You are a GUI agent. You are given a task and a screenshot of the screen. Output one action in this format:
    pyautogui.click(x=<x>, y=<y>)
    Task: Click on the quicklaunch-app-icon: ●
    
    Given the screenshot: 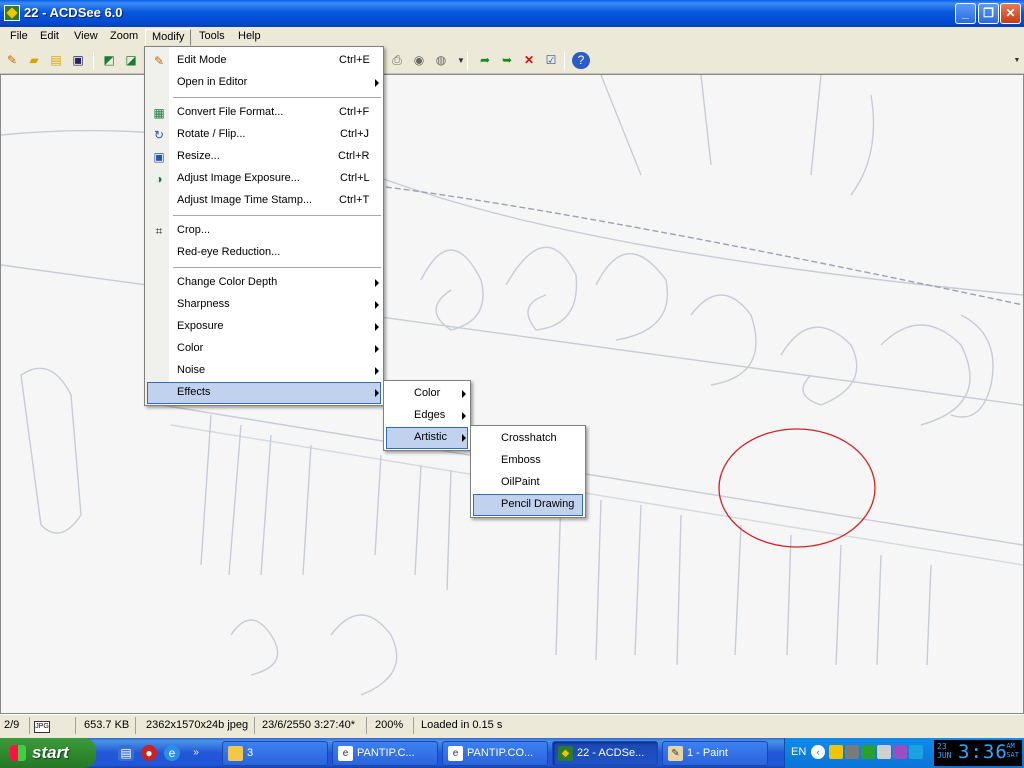 What is the action you would take?
    pyautogui.click(x=149, y=753)
    